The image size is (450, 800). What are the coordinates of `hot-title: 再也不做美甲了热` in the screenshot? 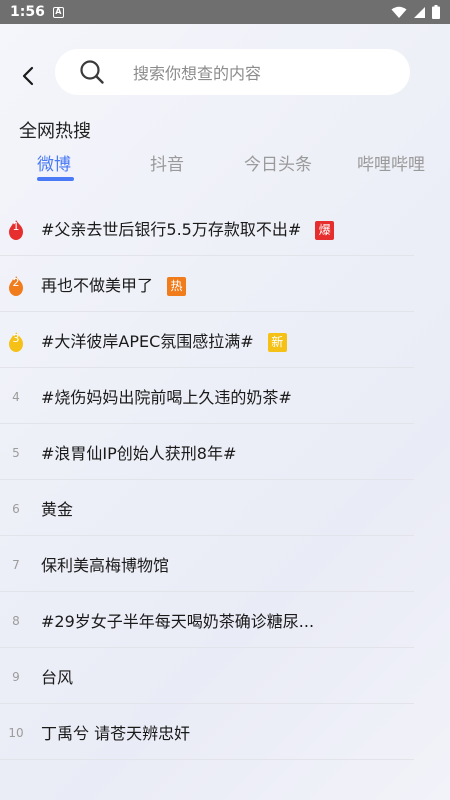 It's located at (114, 284).